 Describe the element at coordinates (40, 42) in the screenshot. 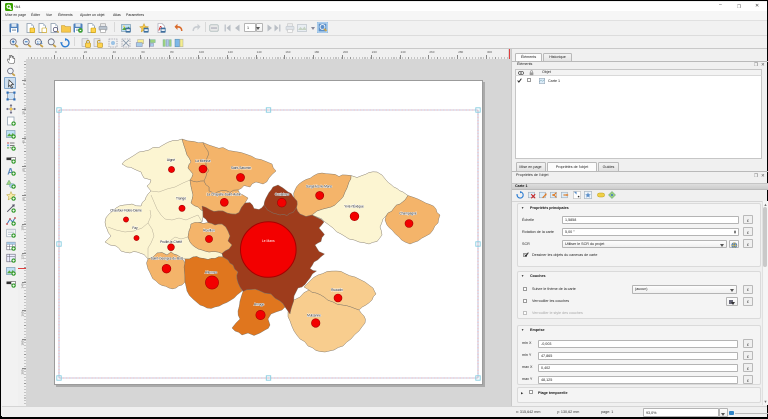

I see `svg-text: 1:1` at that location.